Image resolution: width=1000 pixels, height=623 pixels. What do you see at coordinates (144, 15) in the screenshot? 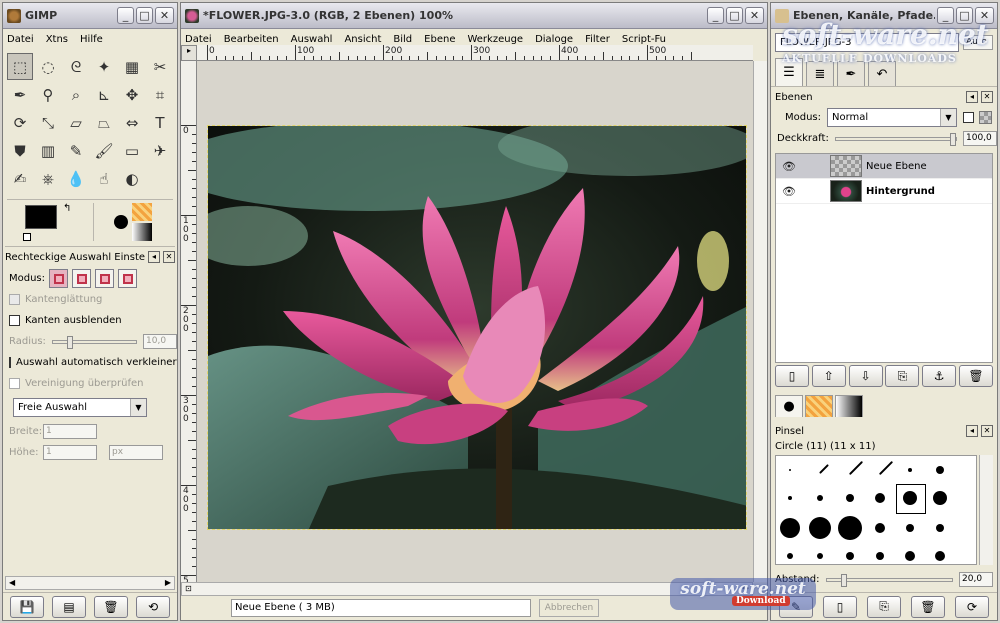
I see `maximize-button: □` at bounding box center [144, 15].